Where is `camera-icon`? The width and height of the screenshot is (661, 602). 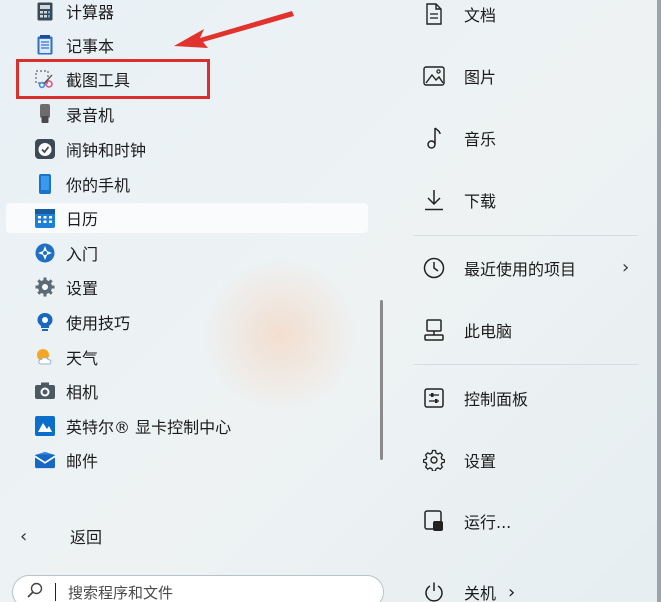
camera-icon is located at coordinates (45, 391).